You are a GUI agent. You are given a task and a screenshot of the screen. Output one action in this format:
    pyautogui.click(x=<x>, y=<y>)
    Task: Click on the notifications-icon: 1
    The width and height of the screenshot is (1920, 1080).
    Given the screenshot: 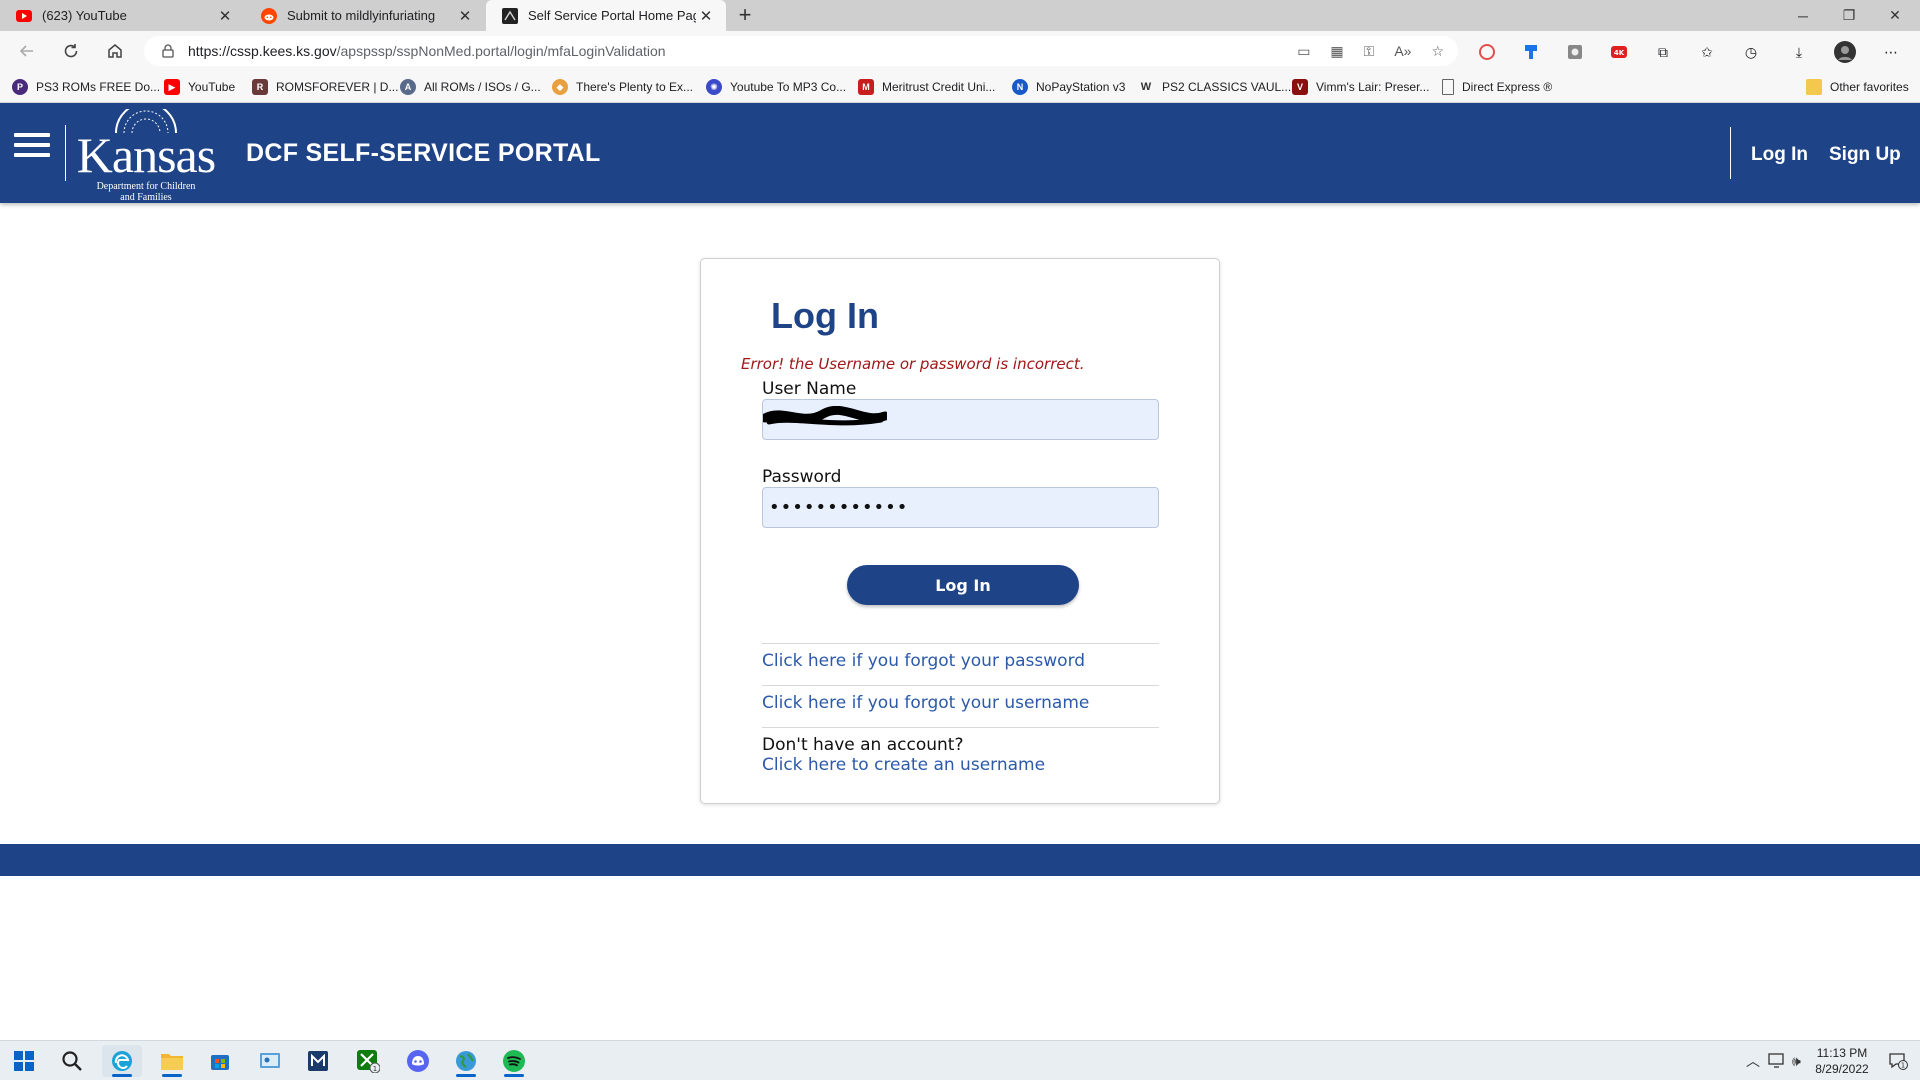 What is the action you would take?
    pyautogui.click(x=1898, y=1060)
    